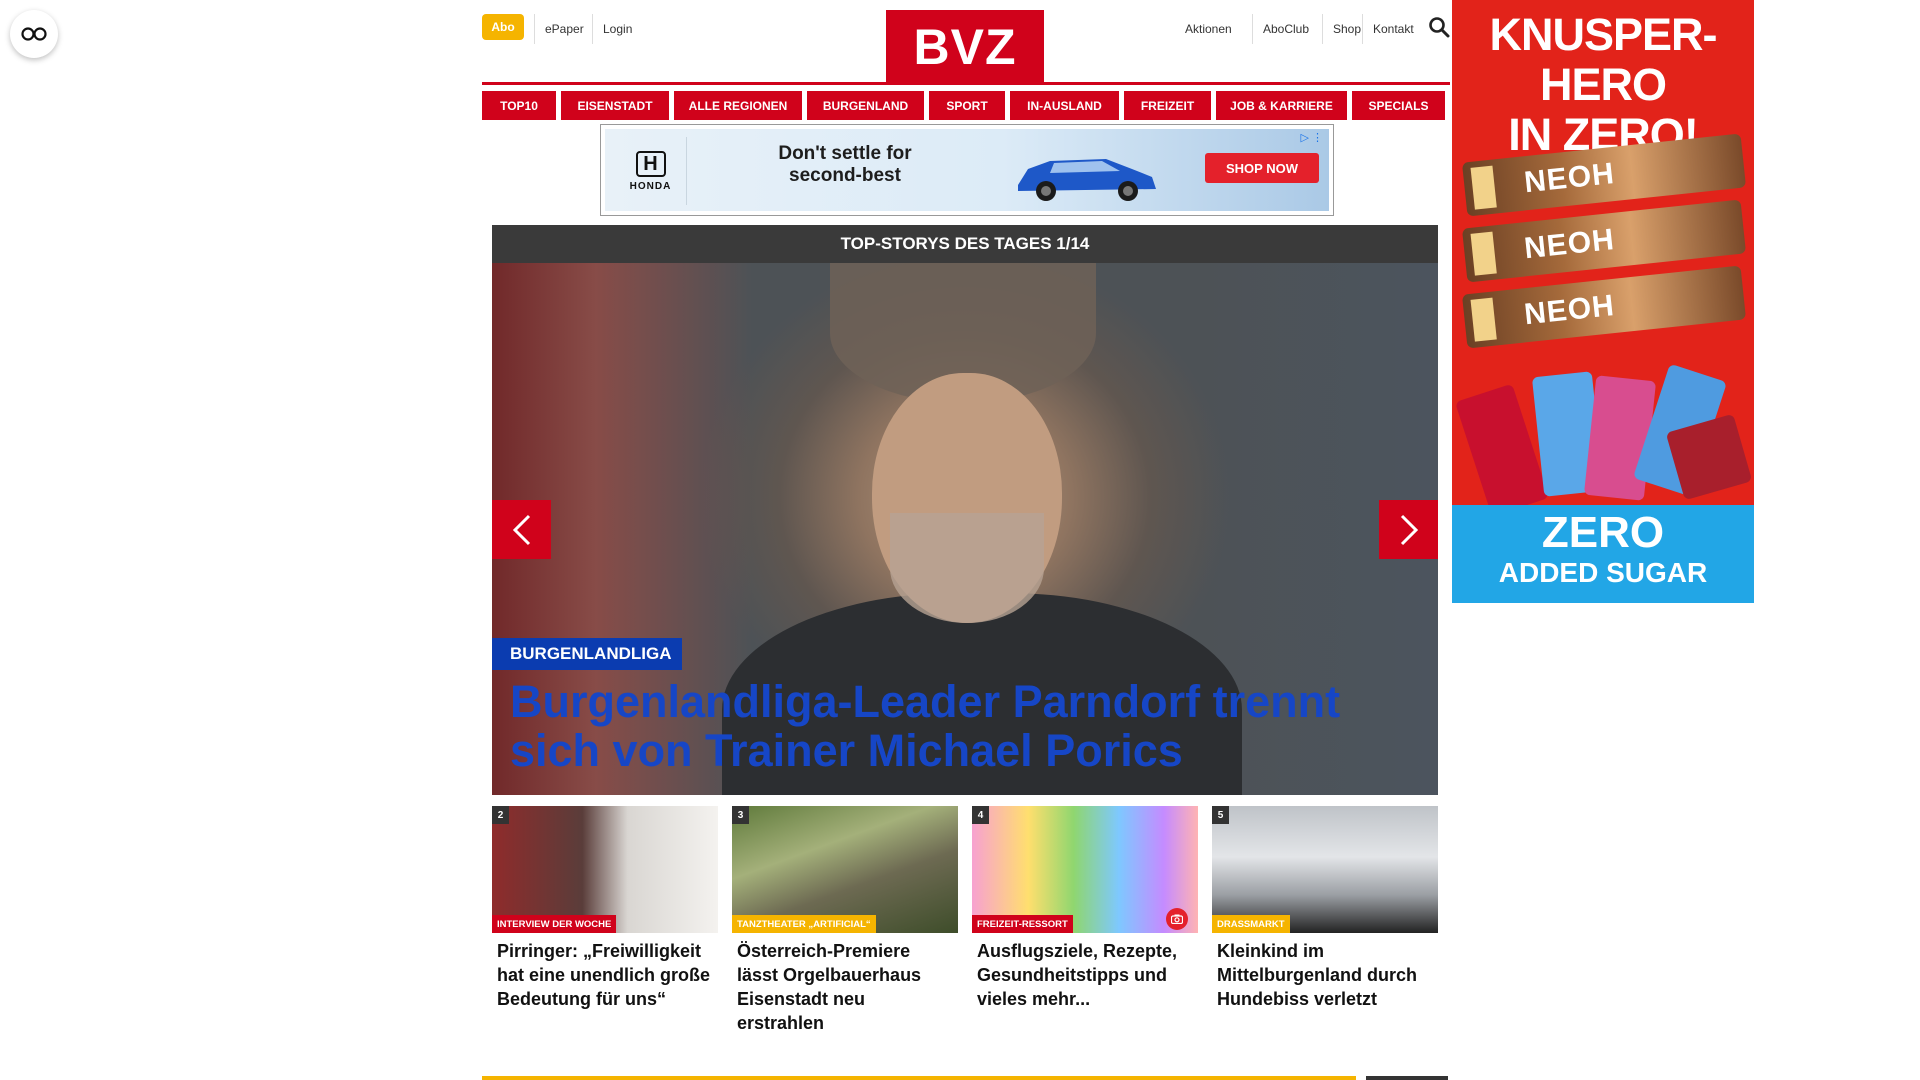 Image resolution: width=1920 pixels, height=1080 pixels. What do you see at coordinates (1388, 29) in the screenshot?
I see `kontakt-link: Kontakt` at bounding box center [1388, 29].